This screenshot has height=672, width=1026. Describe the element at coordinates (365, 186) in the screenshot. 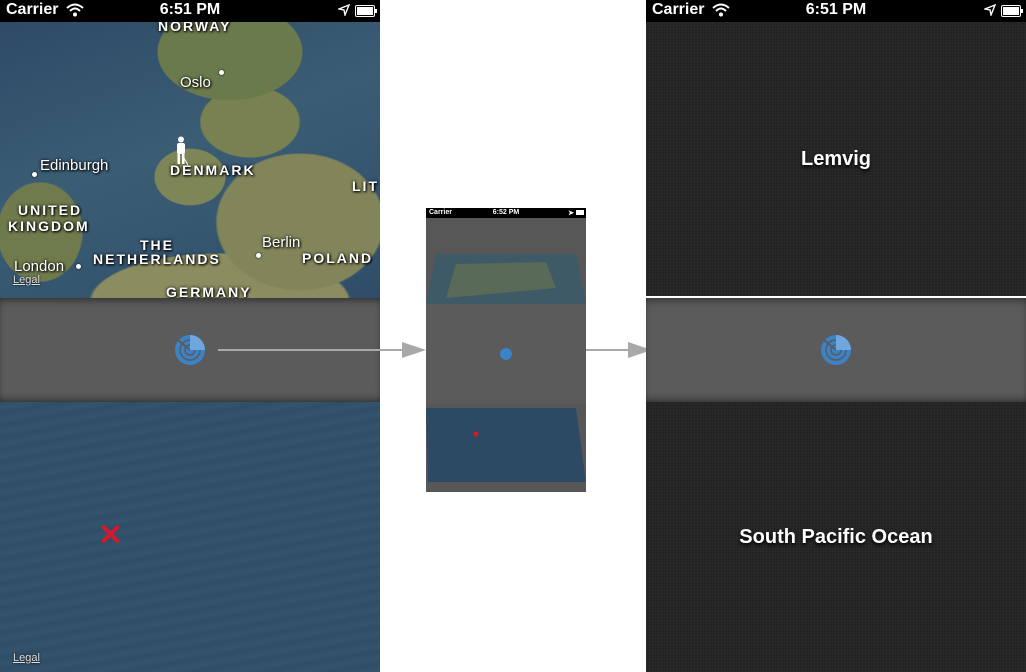

I see `map-label-lit: LIT` at that location.